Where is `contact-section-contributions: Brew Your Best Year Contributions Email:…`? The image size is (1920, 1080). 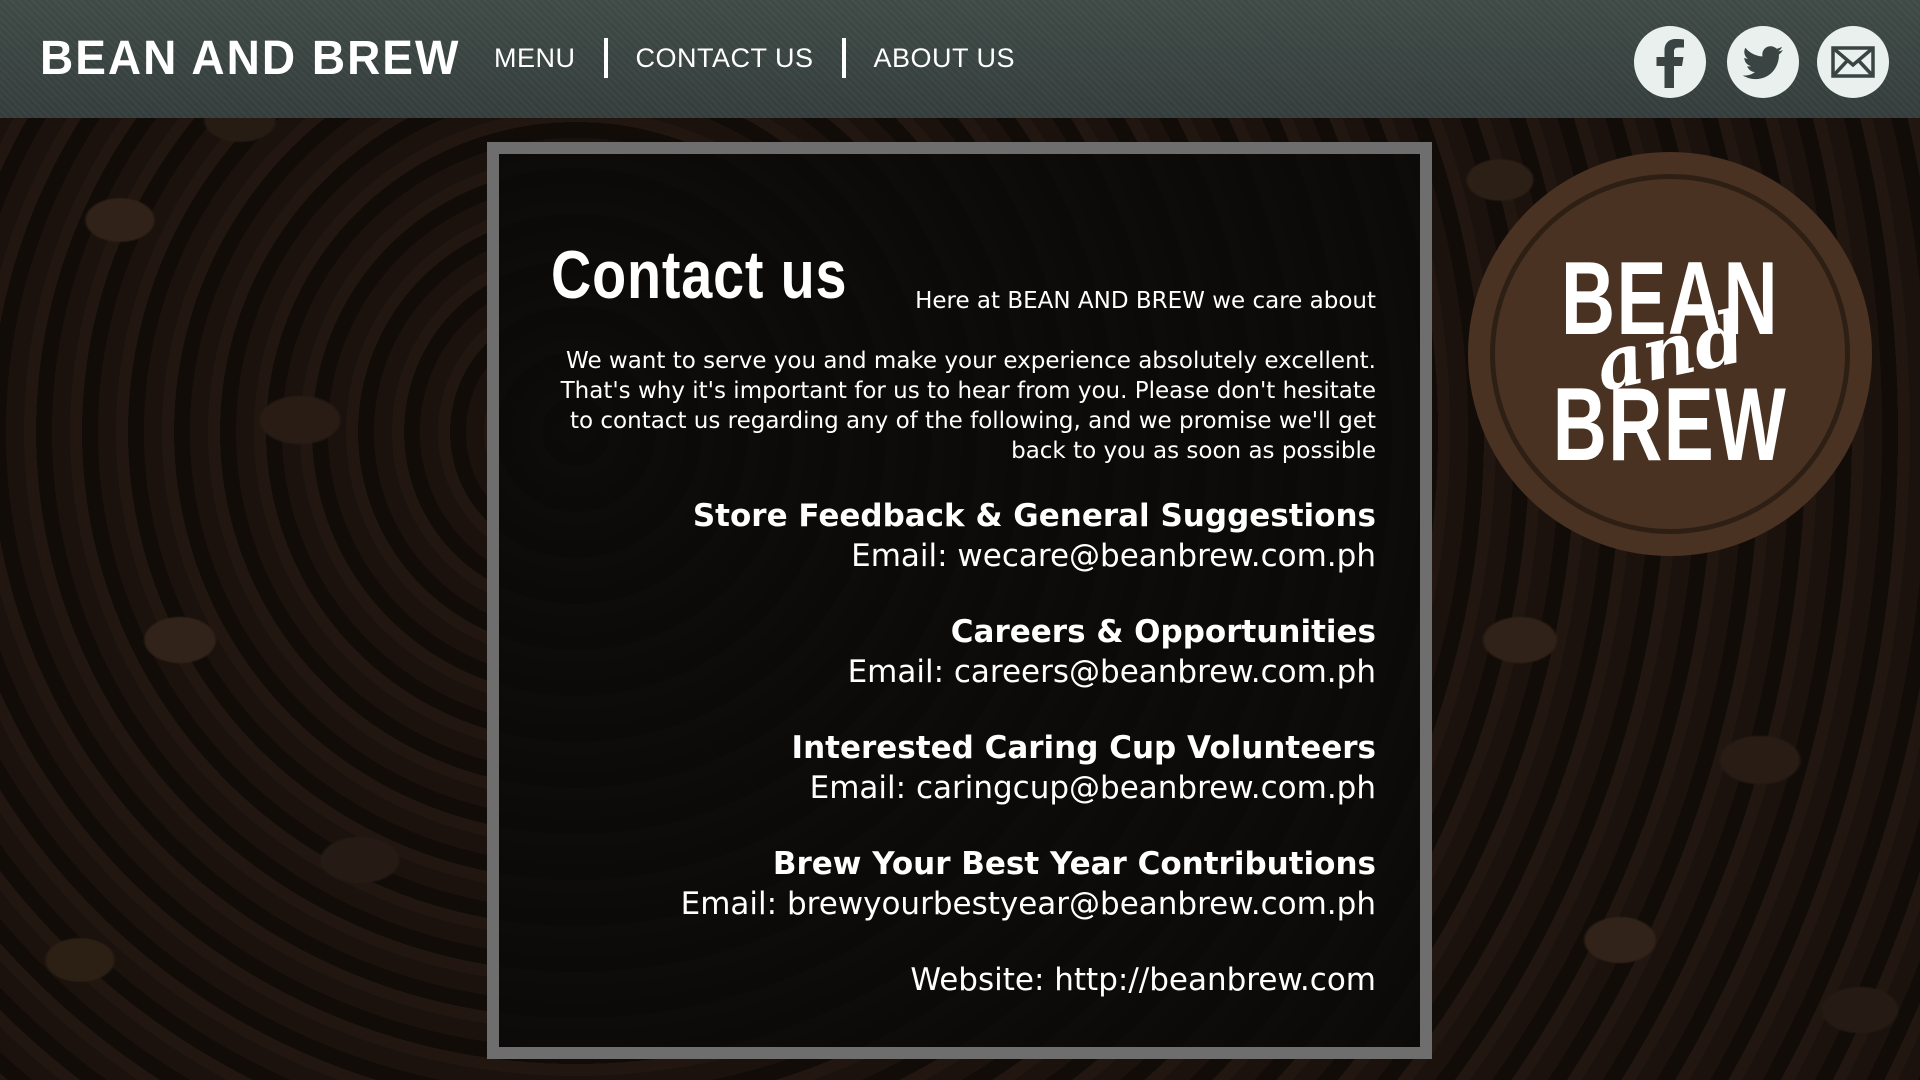 contact-section-contributions: Brew Your Best Year Contributions Email:… is located at coordinates (966, 884).